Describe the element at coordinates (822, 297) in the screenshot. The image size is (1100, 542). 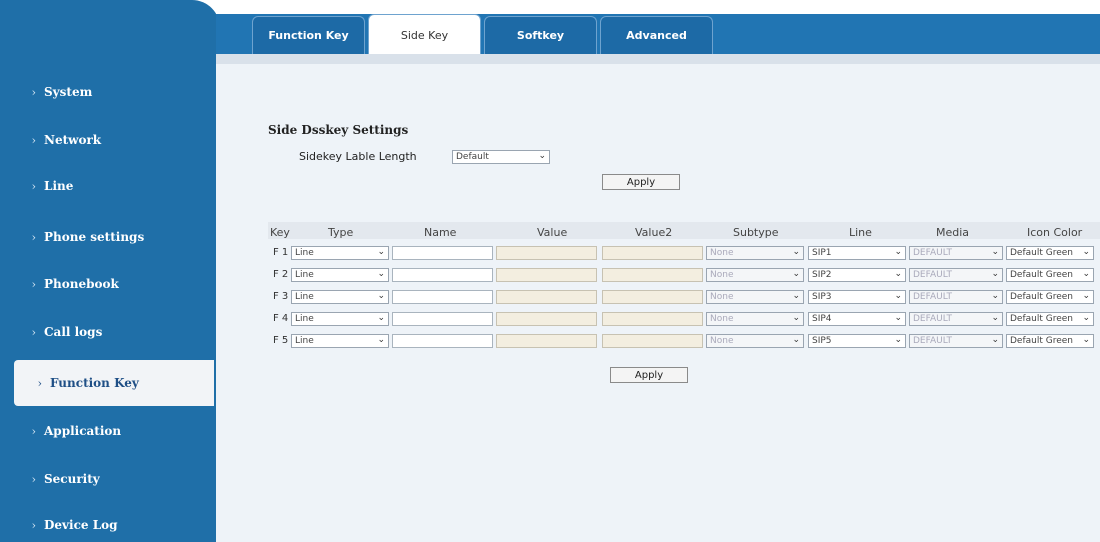
I see `select-value: SIP3` at that location.